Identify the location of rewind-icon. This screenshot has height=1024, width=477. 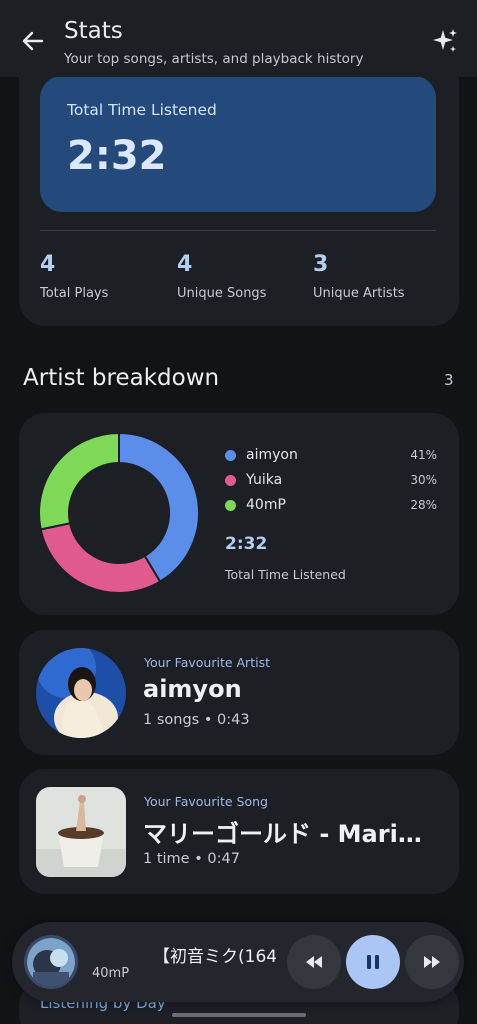
(314, 962).